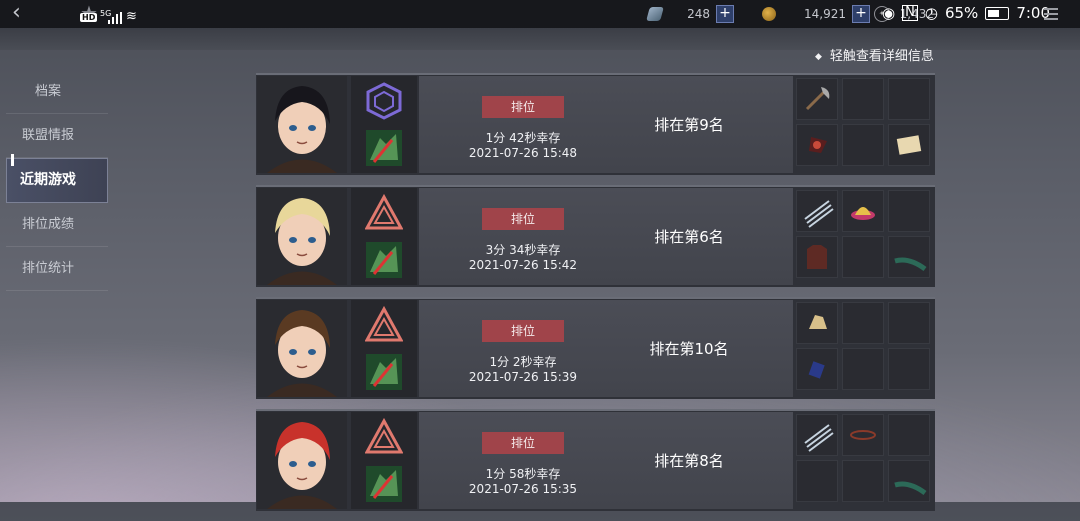  I want to click on game-card: 排位 1分 58秒幸存 2021-07-26 15:35 排在第8名, so click(595, 460).